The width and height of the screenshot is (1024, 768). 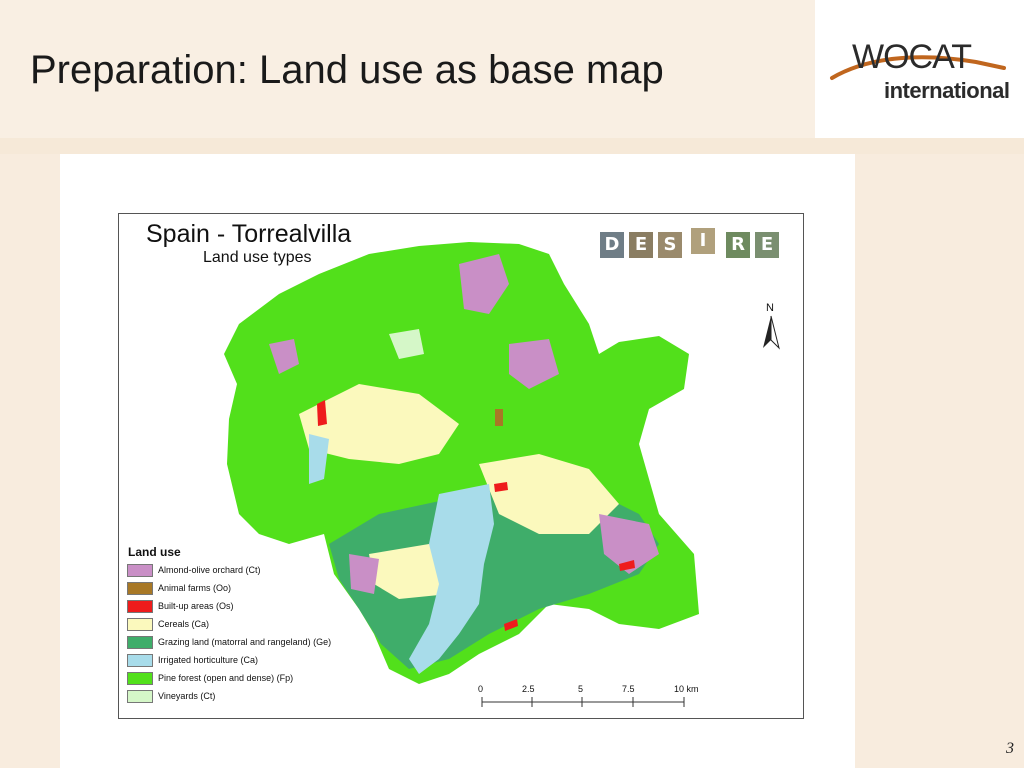 I want to click on divider-band, so click(x=512, y=146).